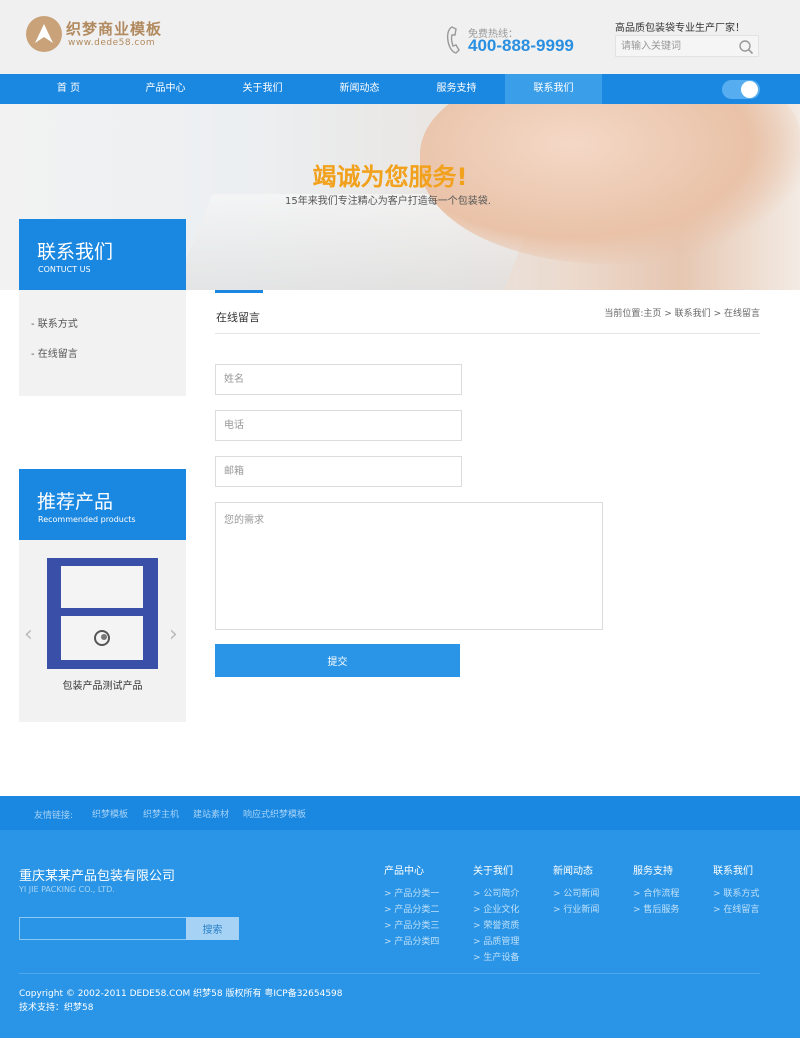  I want to click on product-tag-top, so click(102, 587).